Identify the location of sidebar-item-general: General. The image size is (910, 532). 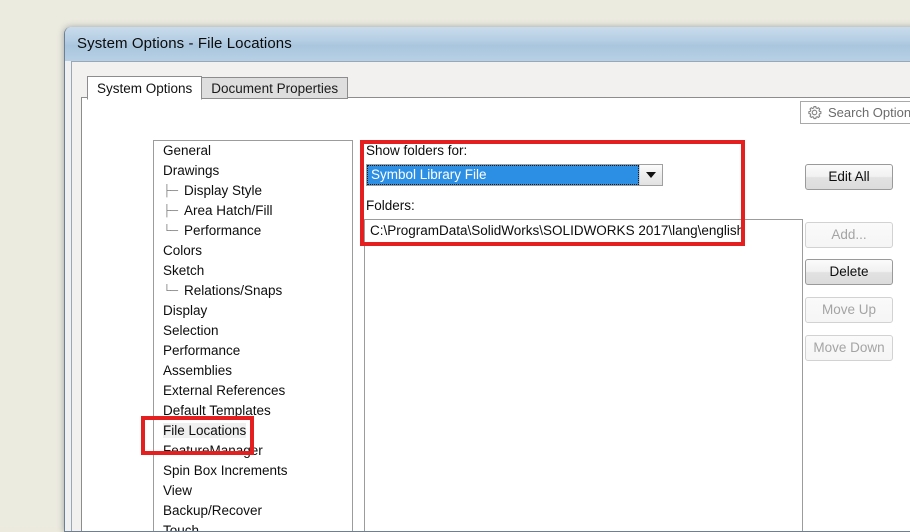
(253, 151).